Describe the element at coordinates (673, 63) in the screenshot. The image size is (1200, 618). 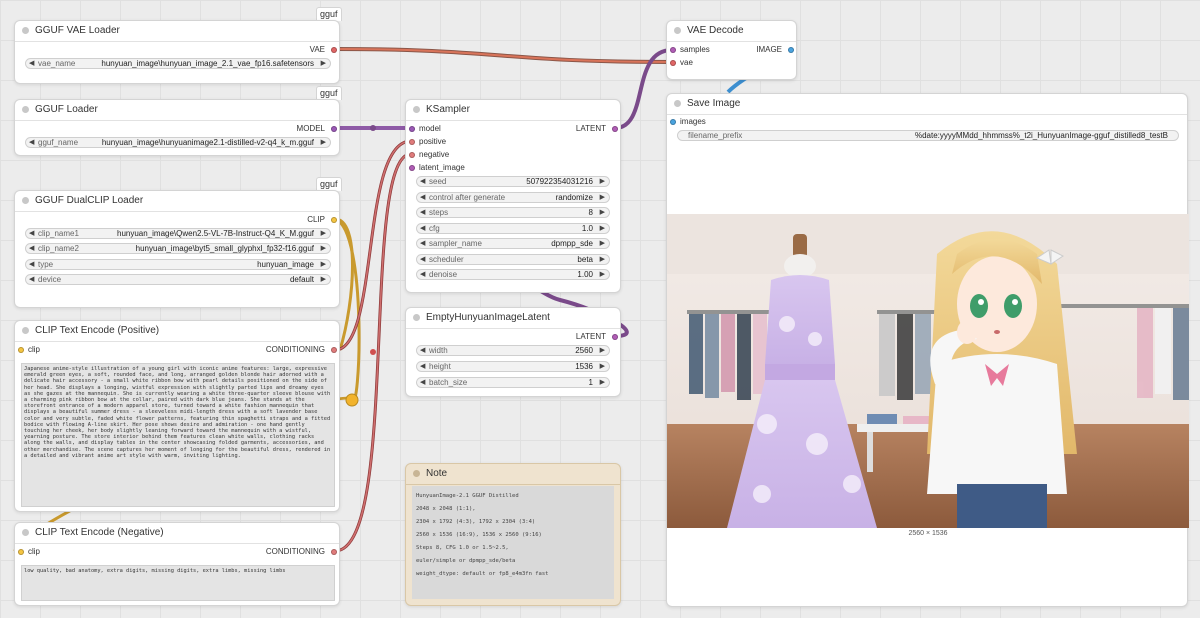
I see `input-socket-vae` at that location.